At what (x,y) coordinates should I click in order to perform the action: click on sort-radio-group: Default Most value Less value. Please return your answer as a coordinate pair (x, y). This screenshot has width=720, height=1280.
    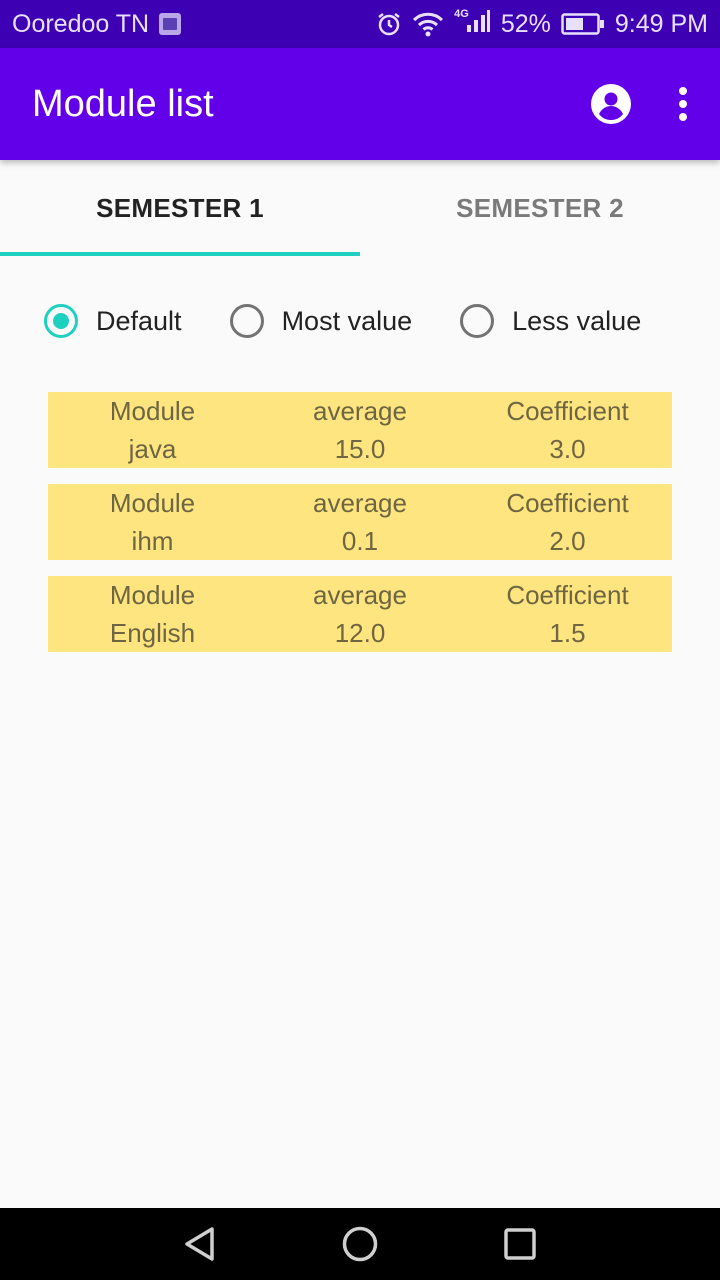
    Looking at the image, I should click on (342, 321).